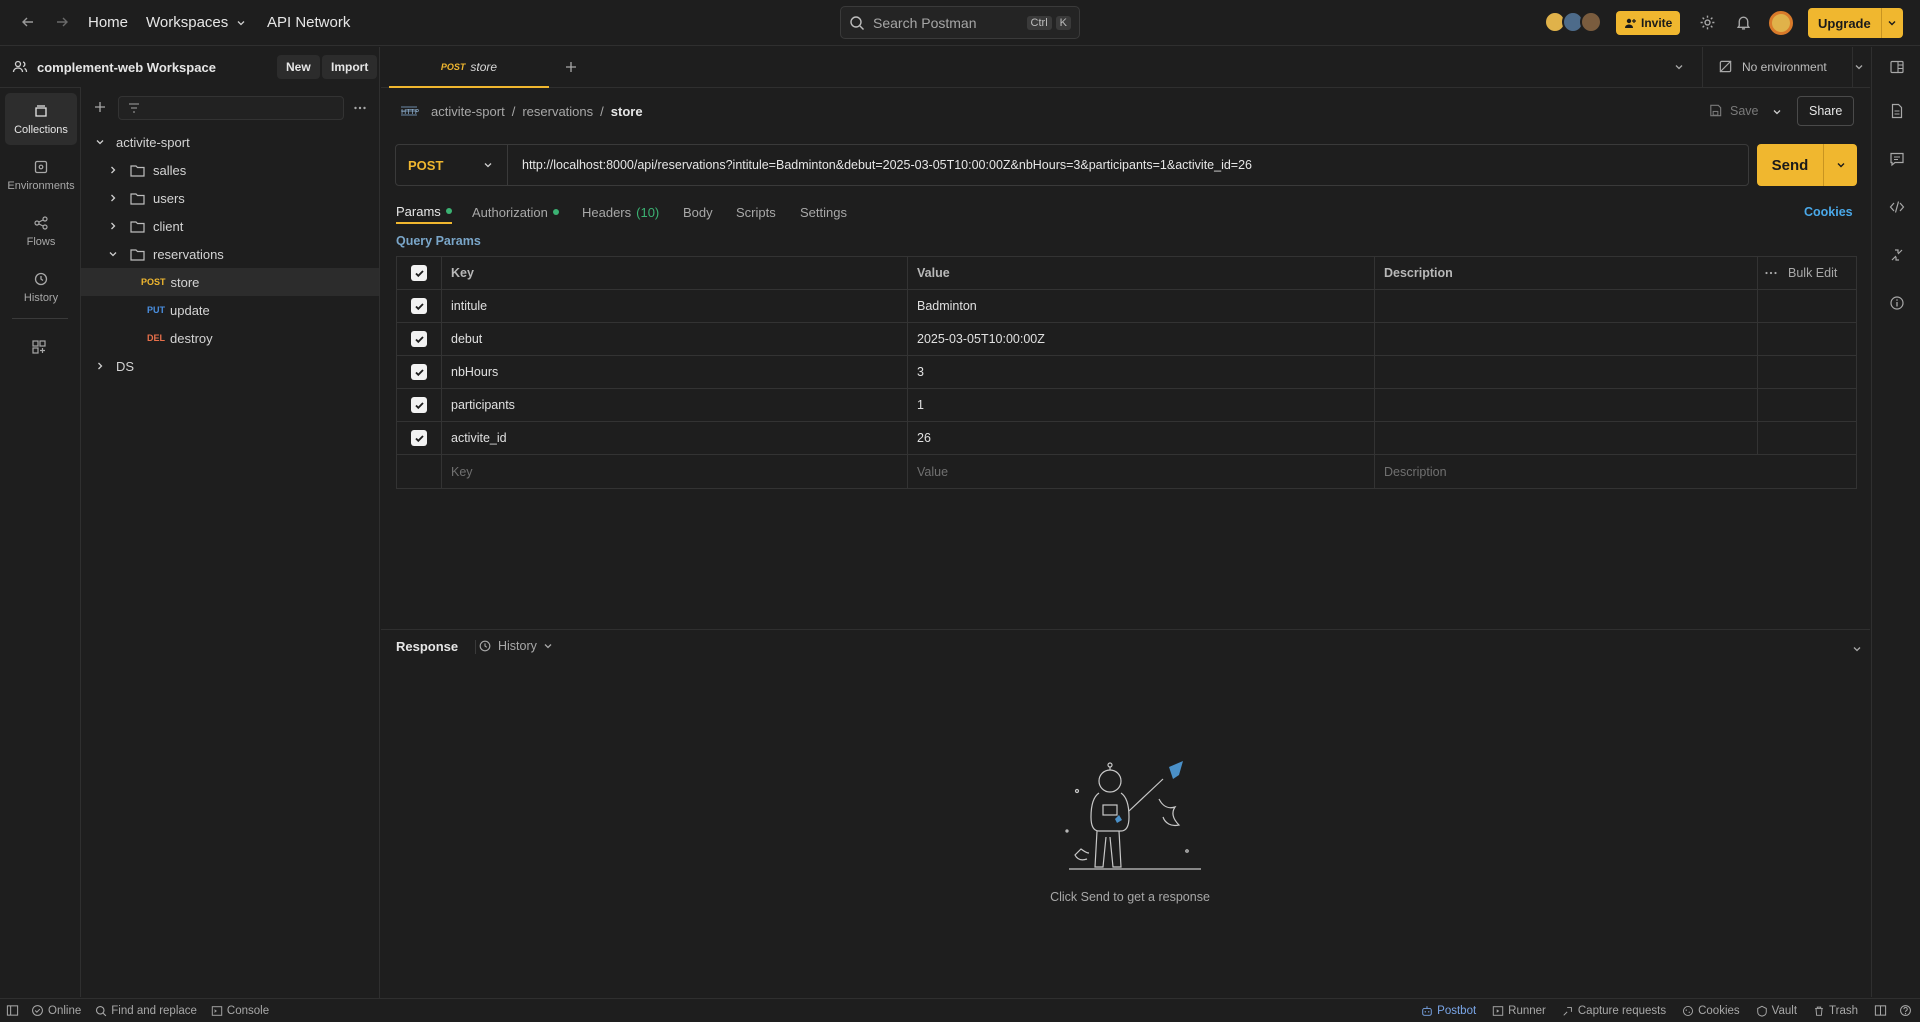  I want to click on help-icon, so click(1905, 1010).